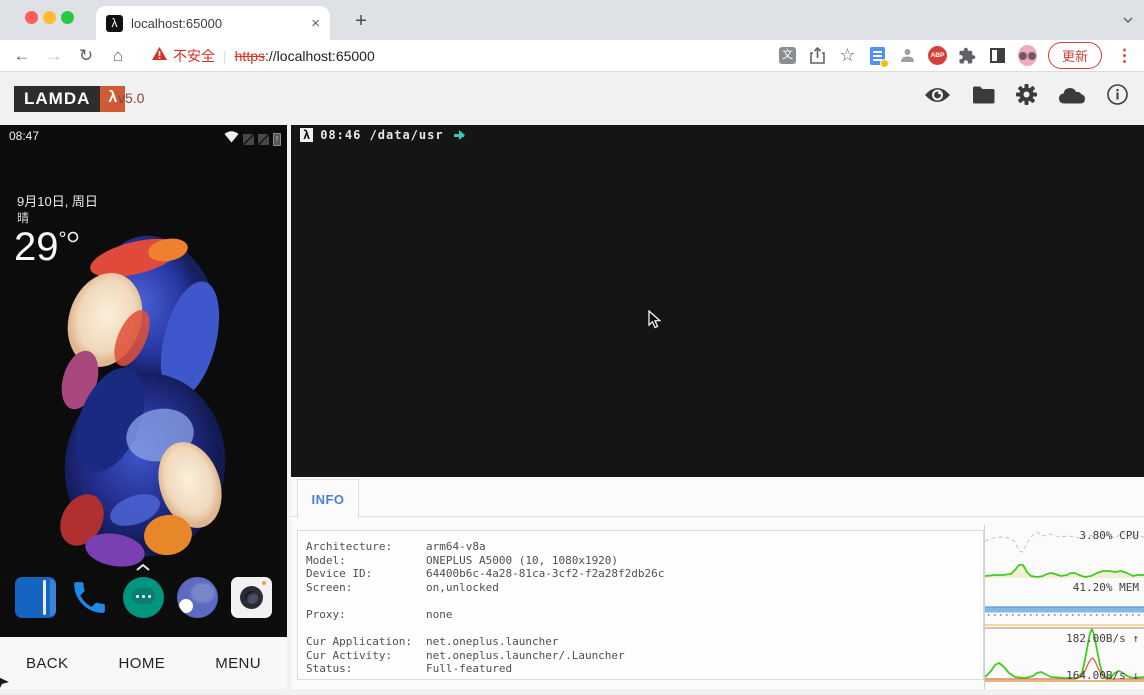 This screenshot has width=1144, height=695. Describe the element at coordinates (143, 399) in the screenshot. I see `wallpaper-art` at that location.